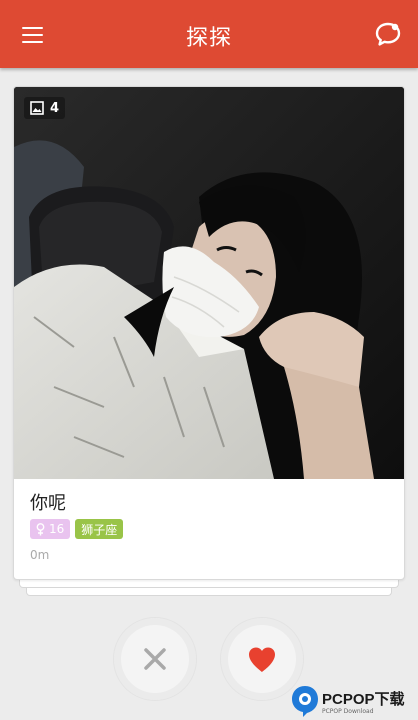 Image resolution: width=418 pixels, height=720 pixels. Describe the element at coordinates (57, 529) in the screenshot. I see `age-value: 16` at that location.